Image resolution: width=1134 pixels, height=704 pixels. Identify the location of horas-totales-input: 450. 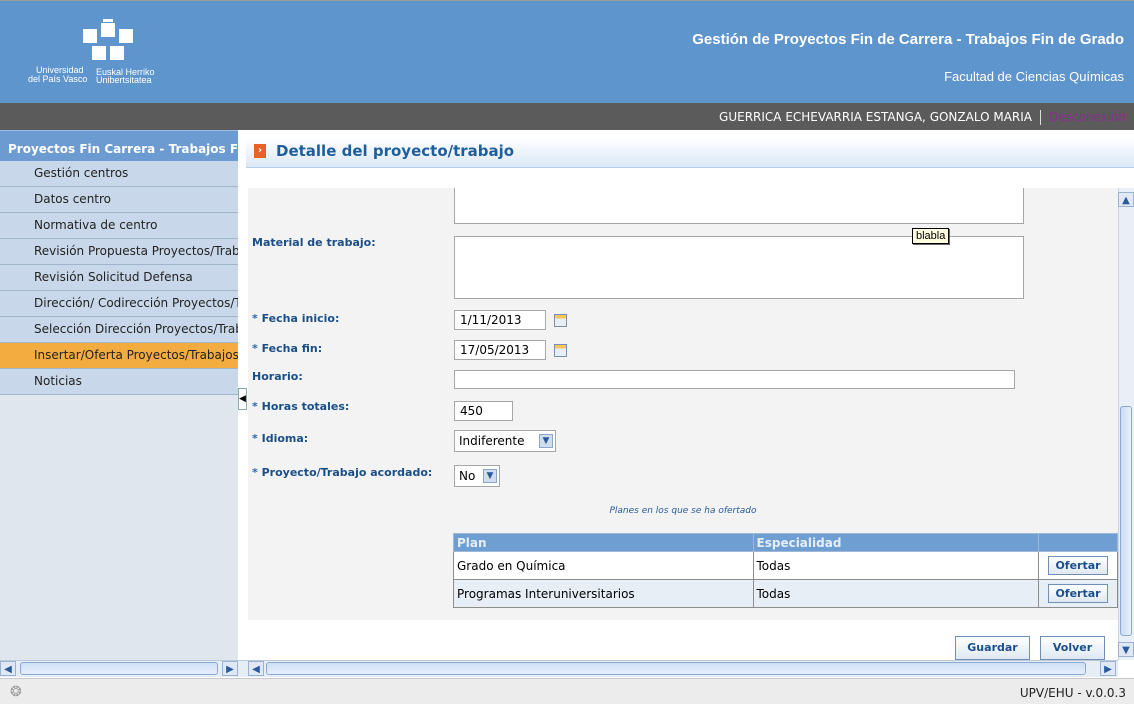
(483, 411).